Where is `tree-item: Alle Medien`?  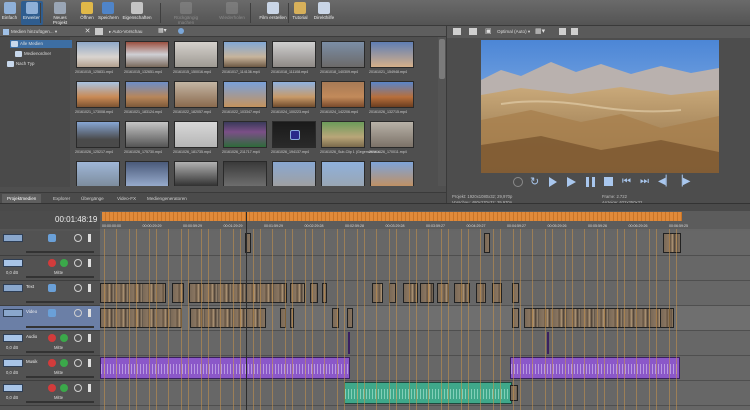 tree-item: Alle Medien is located at coordinates (41, 44).